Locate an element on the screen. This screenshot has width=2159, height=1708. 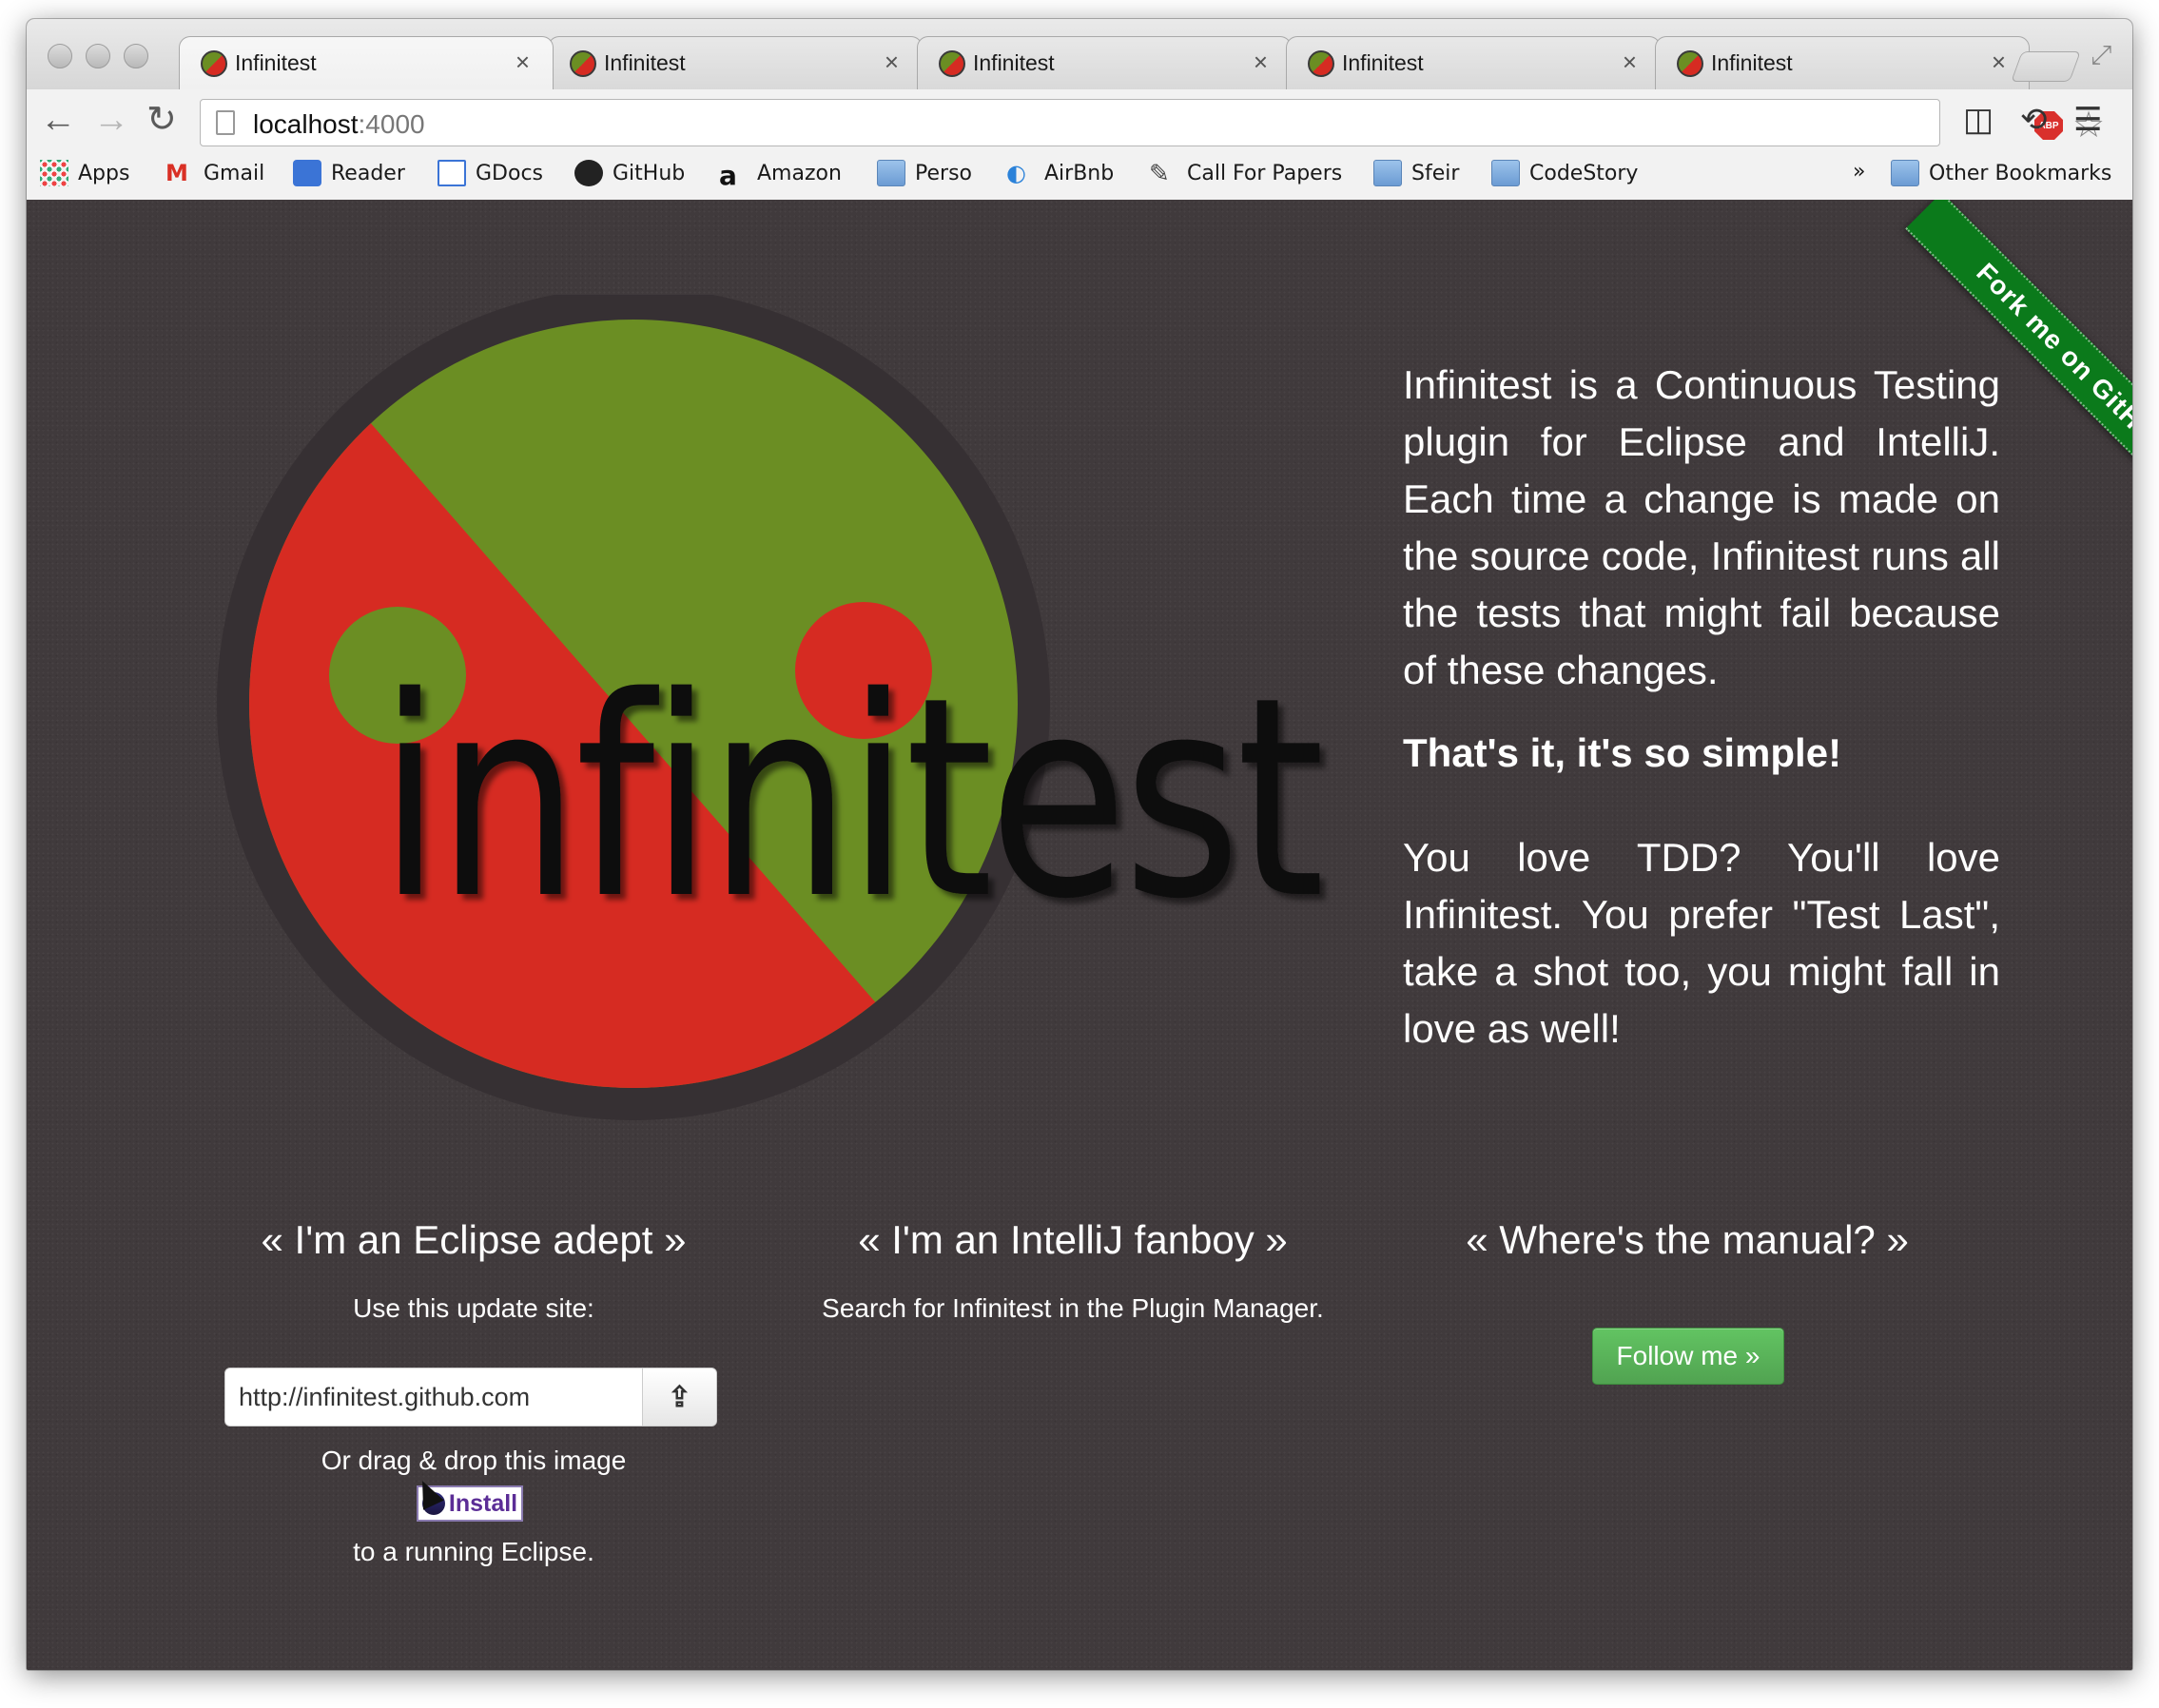
bookmark-sfeir: Sfeir is located at coordinates (1416, 173).